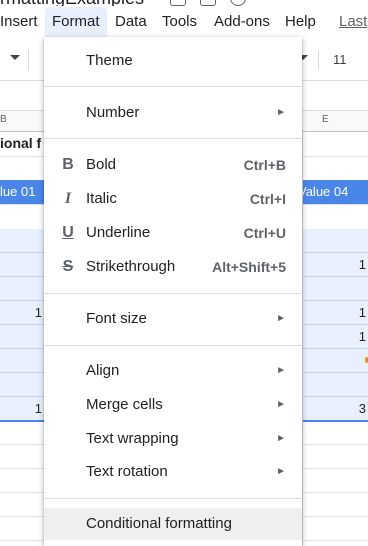 The image size is (368, 546). What do you see at coordinates (249, 267) in the screenshot?
I see `shortcut-label: Alt+Shift+5` at bounding box center [249, 267].